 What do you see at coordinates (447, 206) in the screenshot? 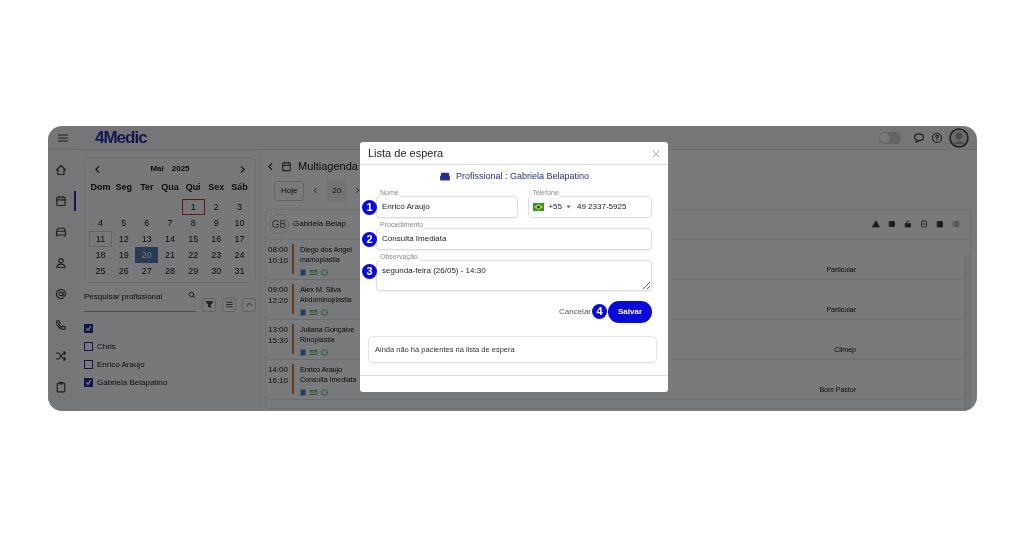
I see `text-field: Enrico Araujo` at bounding box center [447, 206].